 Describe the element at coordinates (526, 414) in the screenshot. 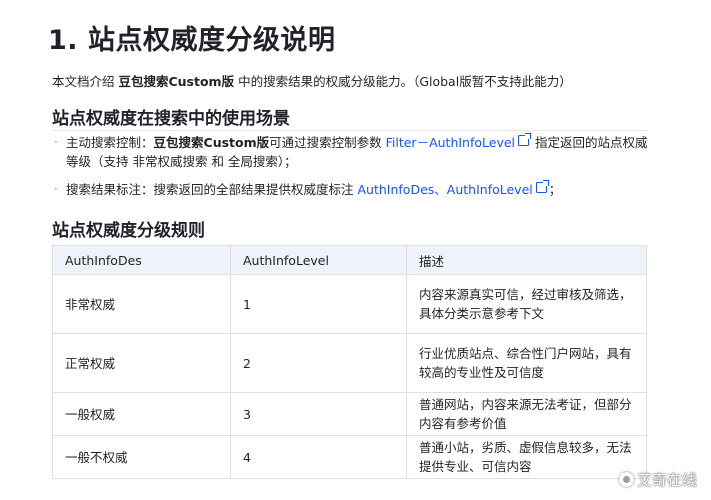

I see `cell-description: 普通网站，内容来源无法考证，但部分内容有参考价值` at that location.